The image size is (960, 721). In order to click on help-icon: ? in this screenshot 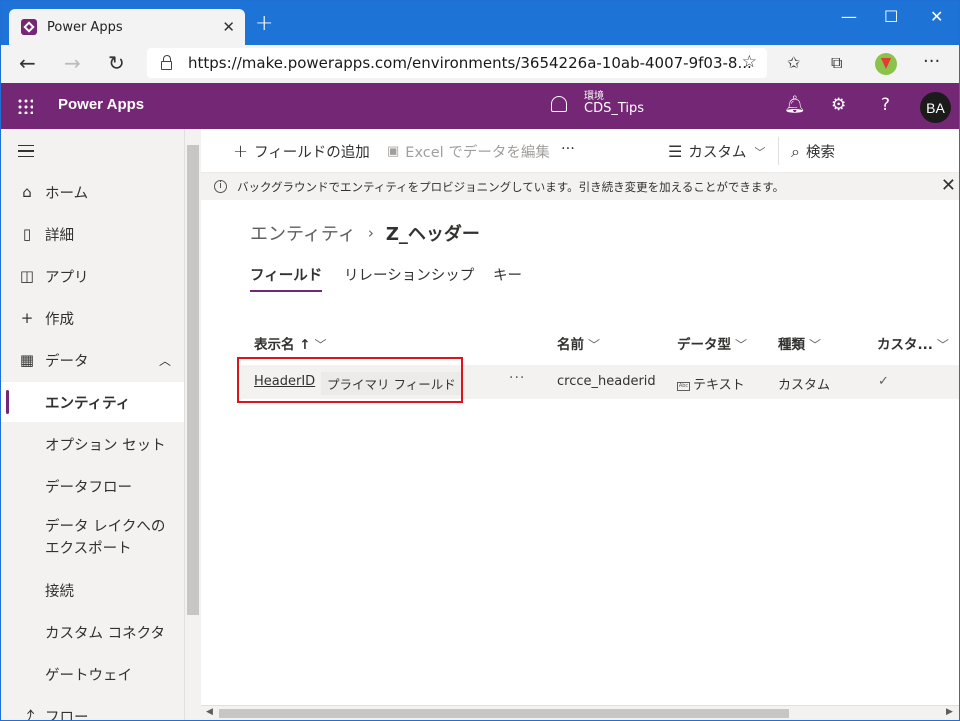, I will do `click(885, 105)`.